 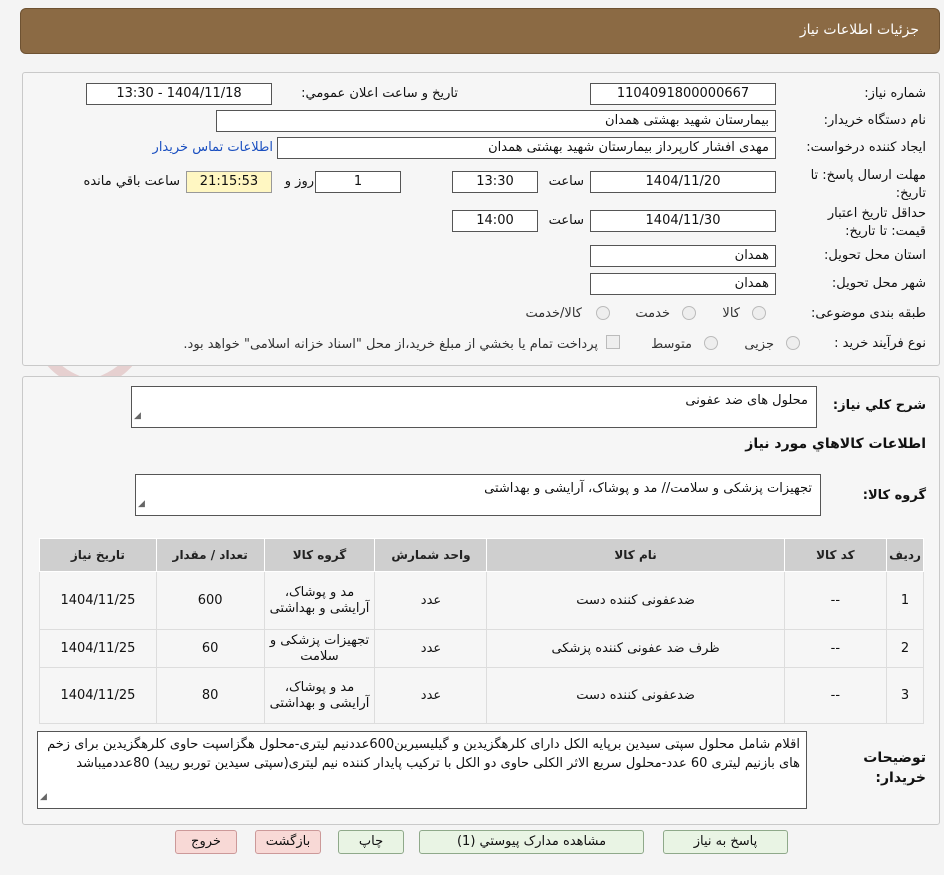 I want to click on col-goods-group: گروه كالا, so click(x=319, y=555).